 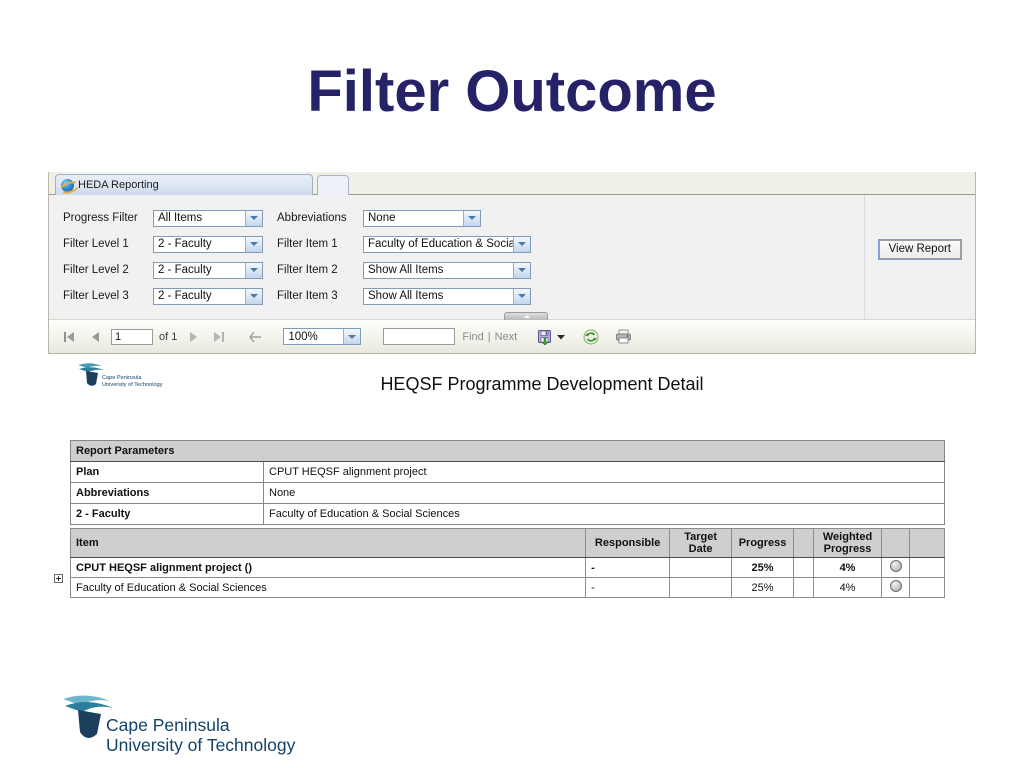 I want to click on column-header-responsible: Responsible, so click(x=628, y=543).